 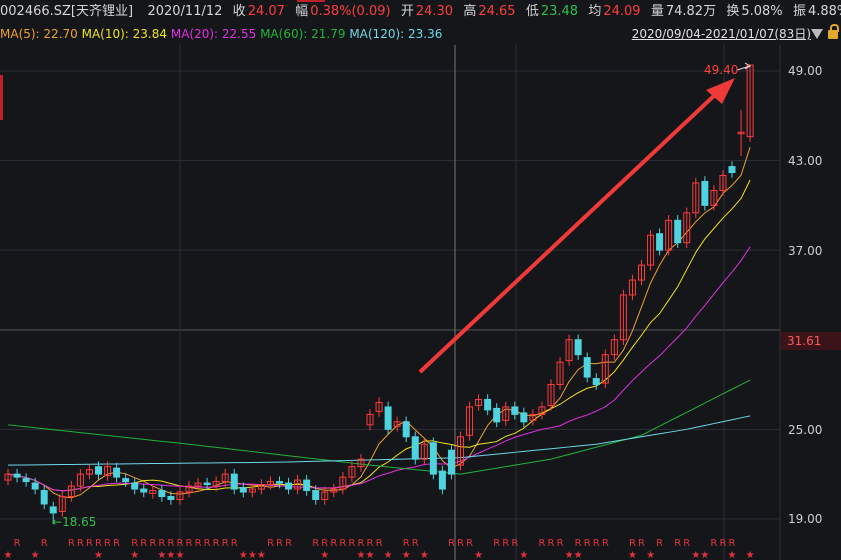 I want to click on axis-tick: 25.00, so click(x=805, y=430).